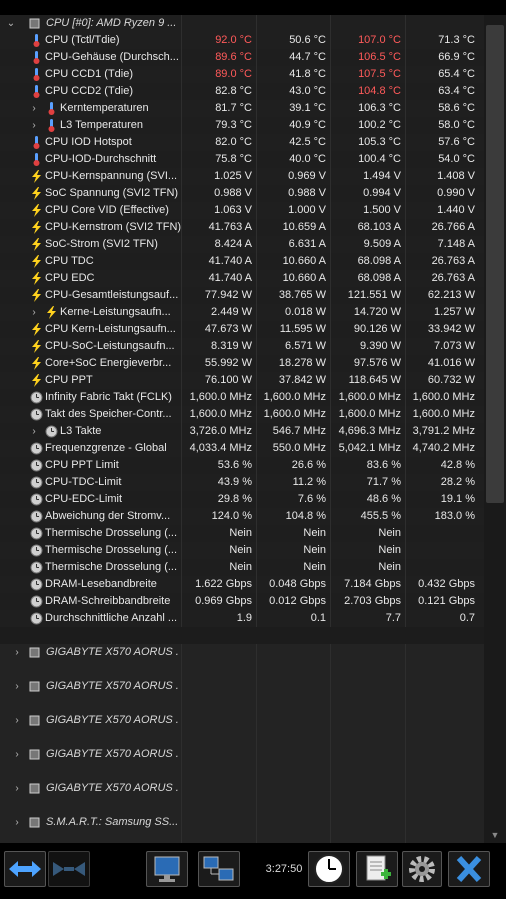 Image resolution: width=506 pixels, height=899 pixels. Describe the element at coordinates (11, 23) in the screenshot. I see `chevron-down-icon: ⌄` at that location.